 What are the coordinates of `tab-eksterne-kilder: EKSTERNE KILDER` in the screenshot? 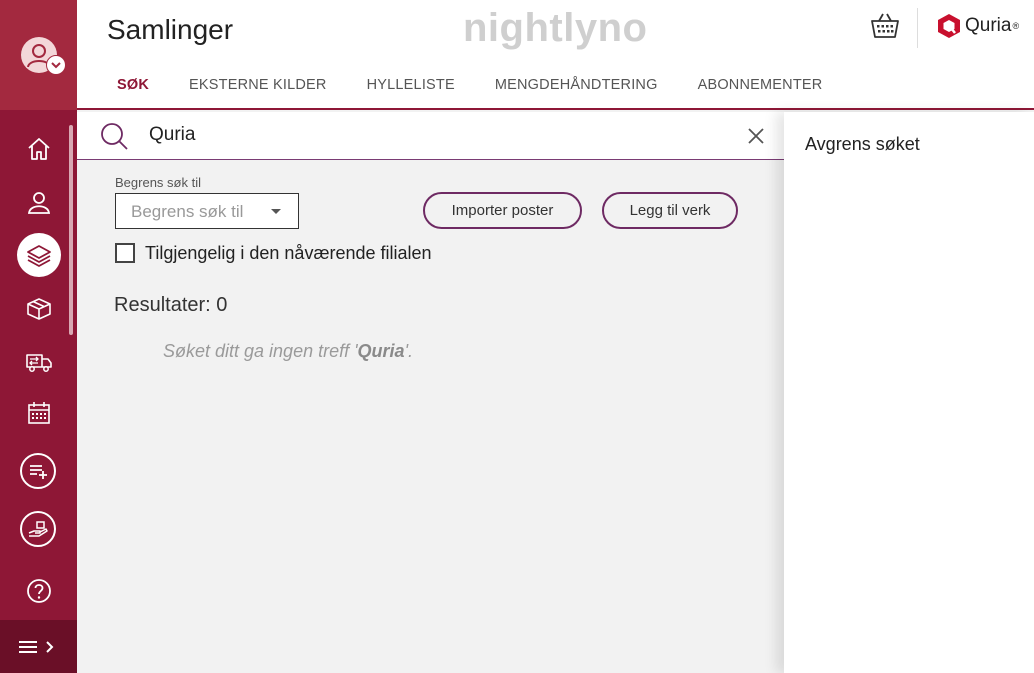 It's located at (258, 85).